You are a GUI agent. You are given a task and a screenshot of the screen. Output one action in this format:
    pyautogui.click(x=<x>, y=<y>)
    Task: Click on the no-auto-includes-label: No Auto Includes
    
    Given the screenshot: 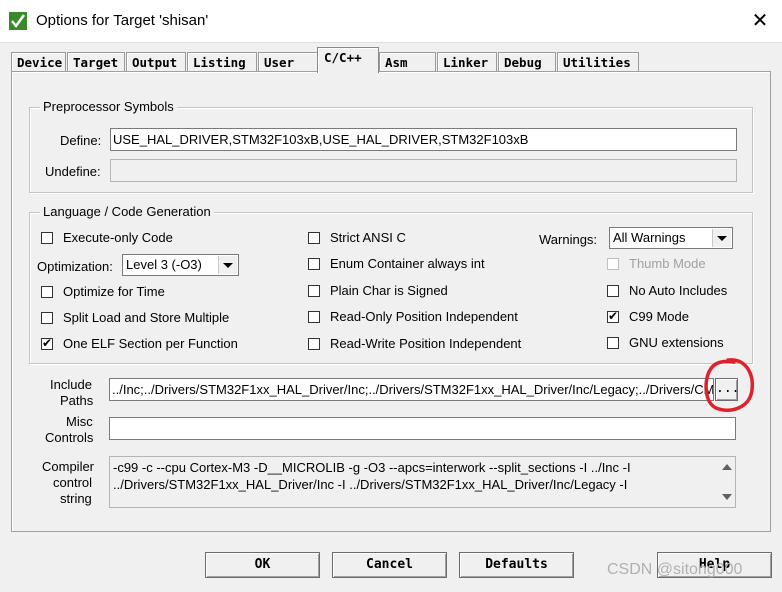 What is the action you would take?
    pyautogui.click(x=678, y=290)
    